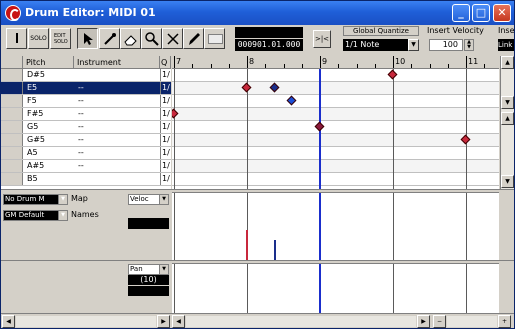  What do you see at coordinates (335, 226) in the screenshot?
I see `velocity-lane` at bounding box center [335, 226].